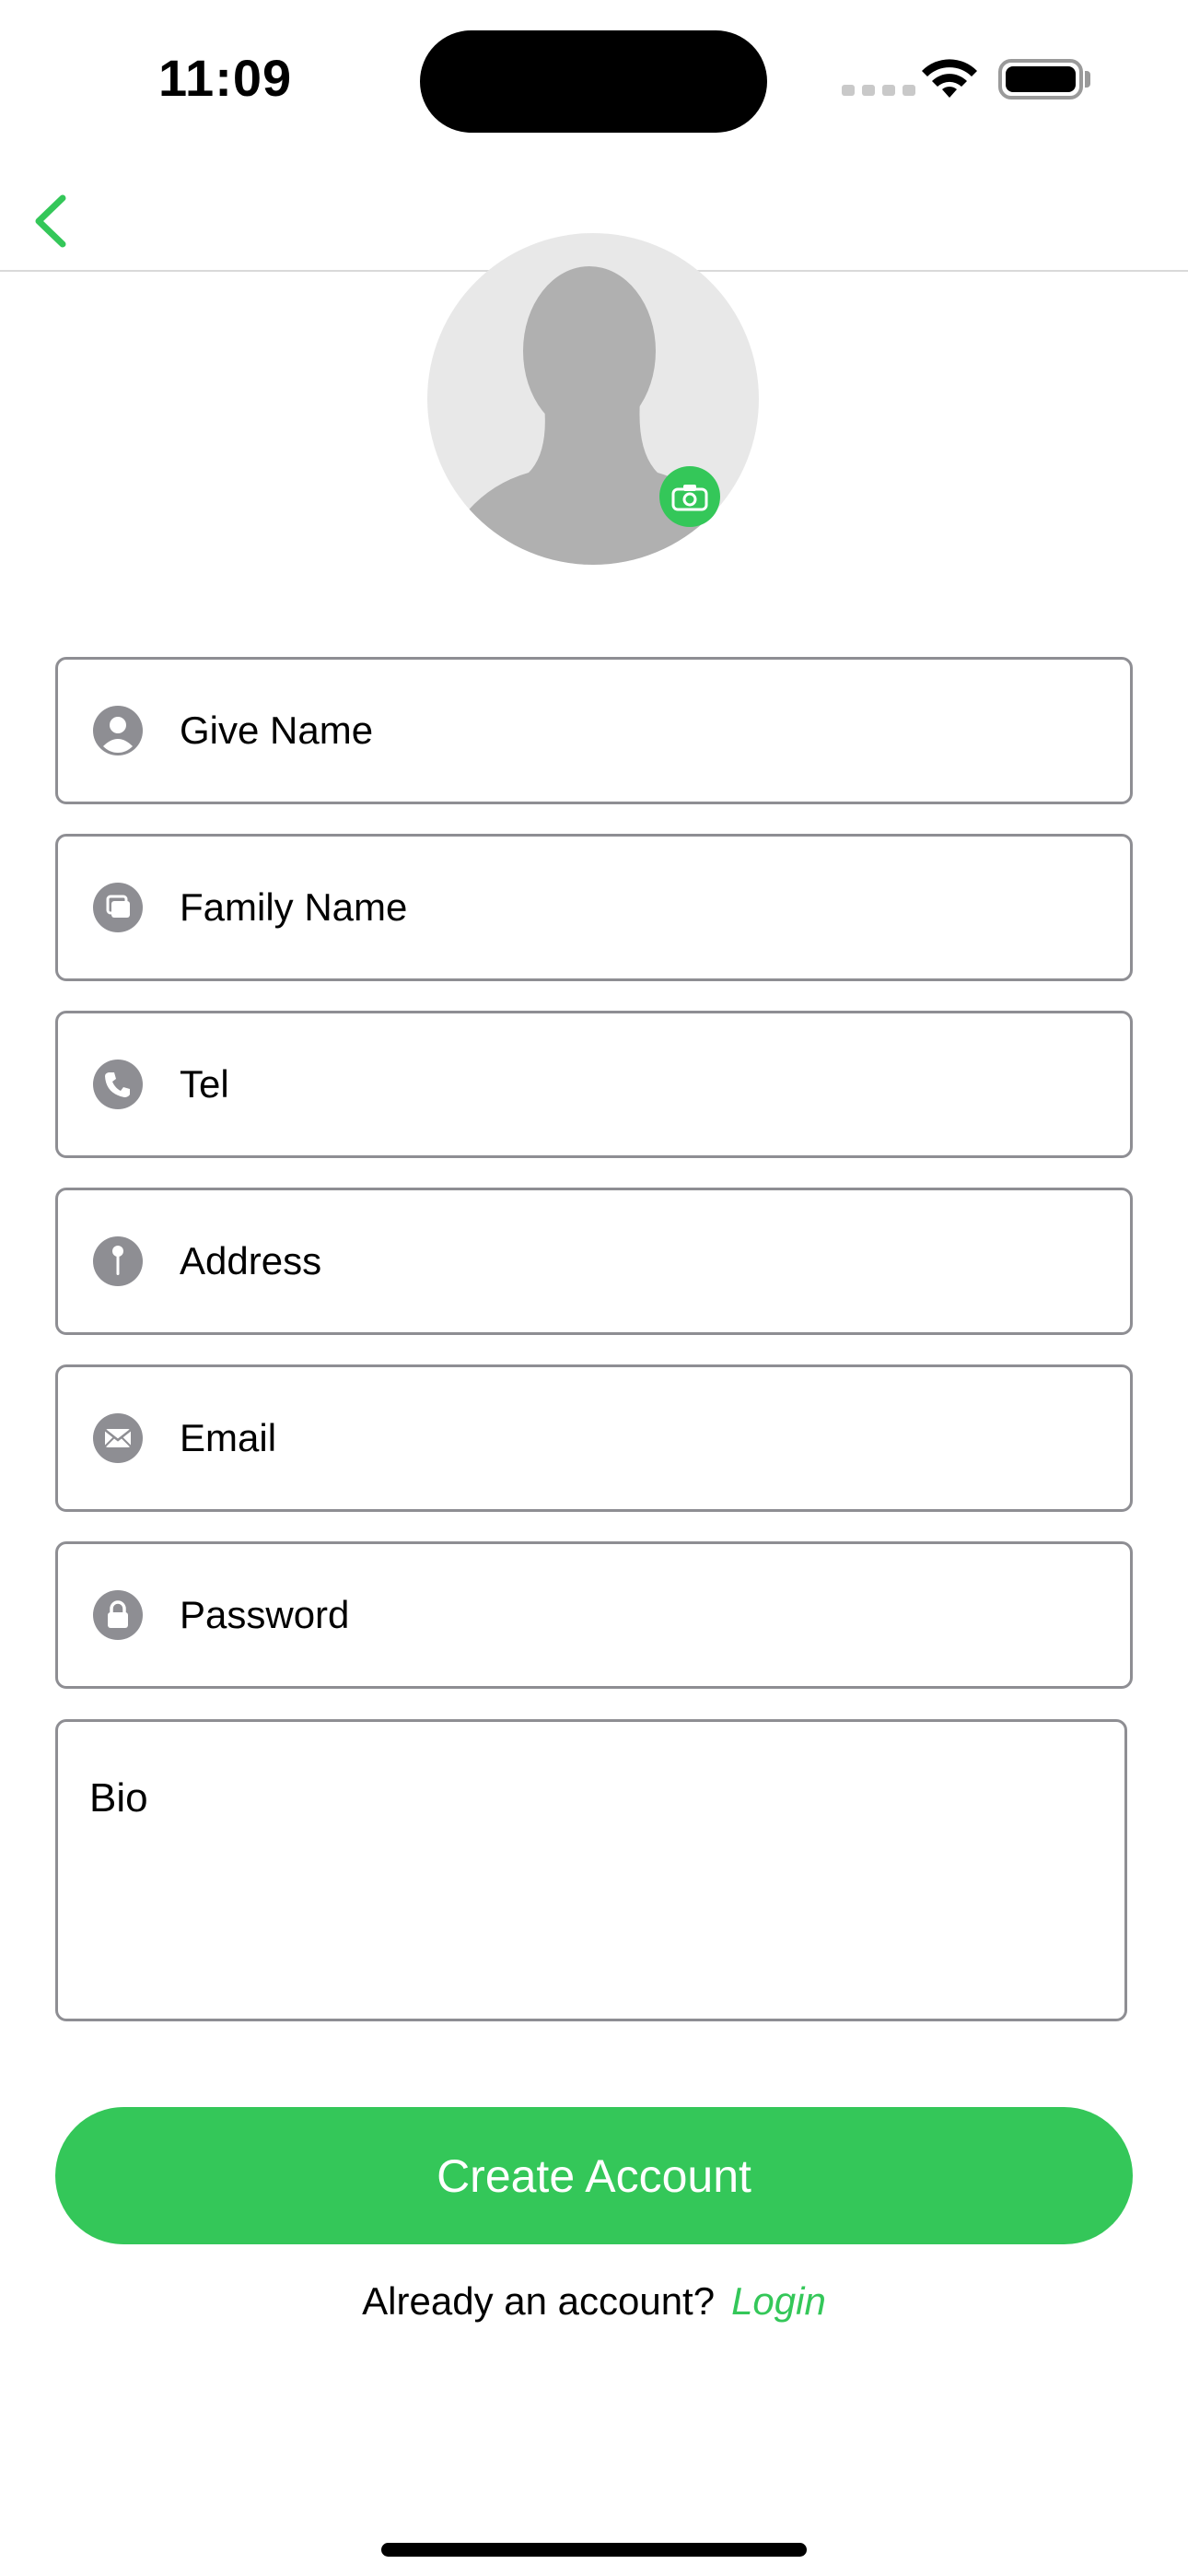 The height and width of the screenshot is (2576, 1188). Describe the element at coordinates (594, 1438) in the screenshot. I see `email-field: Email` at that location.